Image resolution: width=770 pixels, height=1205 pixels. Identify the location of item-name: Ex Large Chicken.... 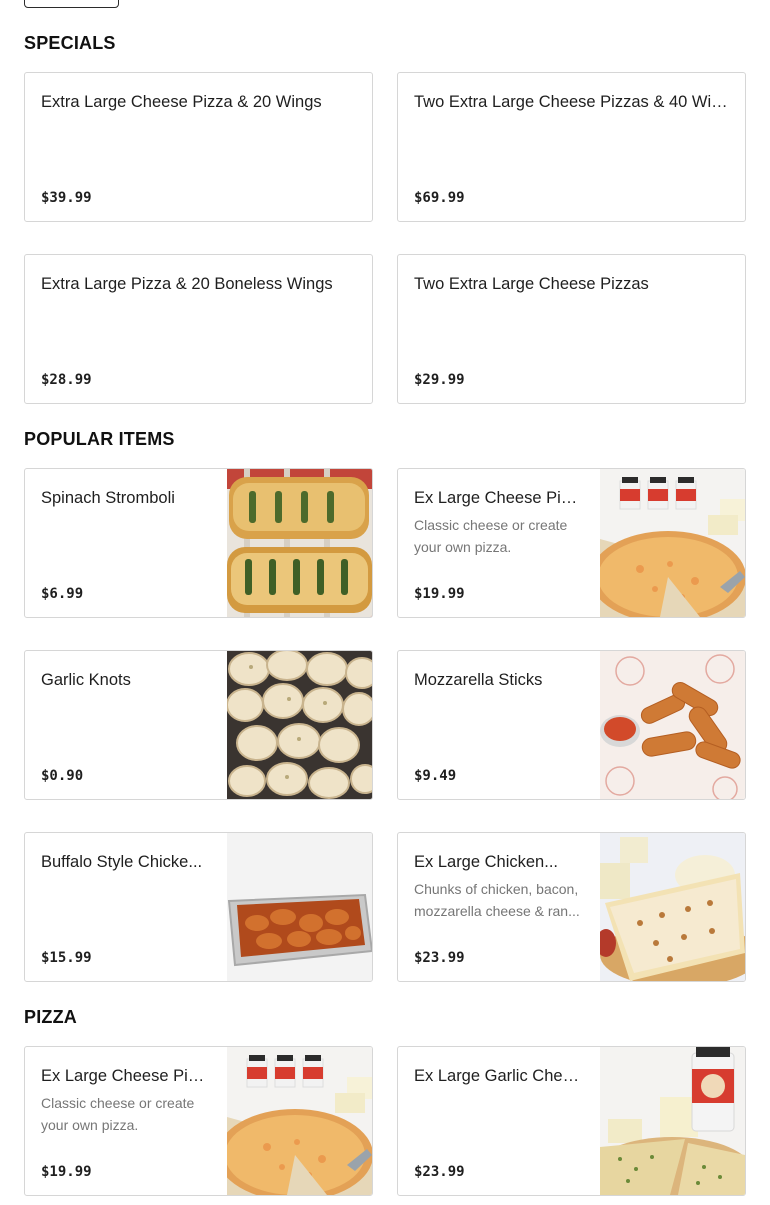
(486, 862).